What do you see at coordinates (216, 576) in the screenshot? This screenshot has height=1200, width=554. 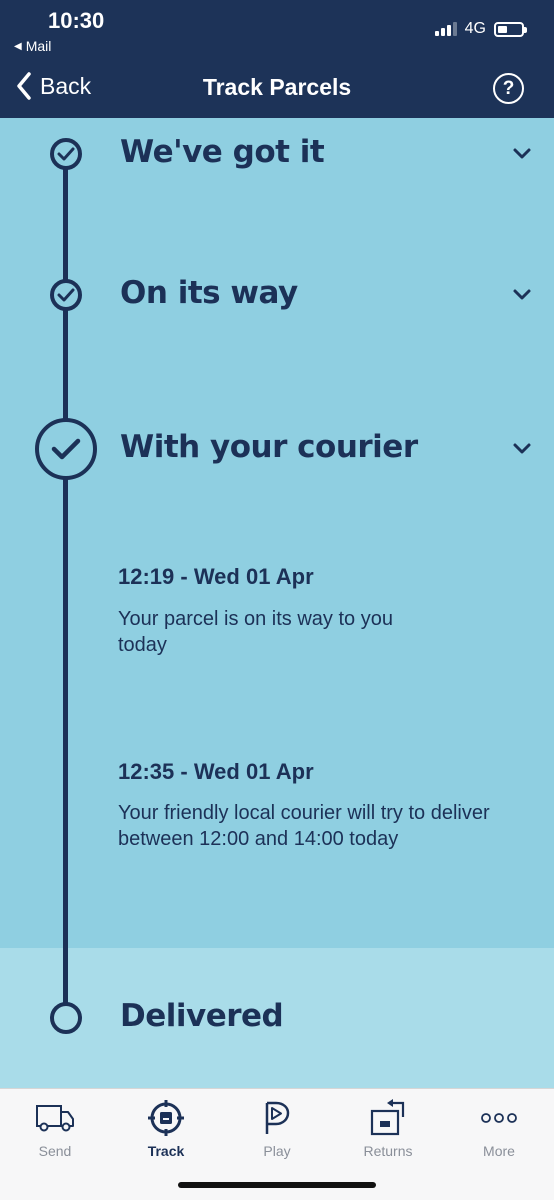 I see `event-time: 12:19 - Wed 01 Apr` at bounding box center [216, 576].